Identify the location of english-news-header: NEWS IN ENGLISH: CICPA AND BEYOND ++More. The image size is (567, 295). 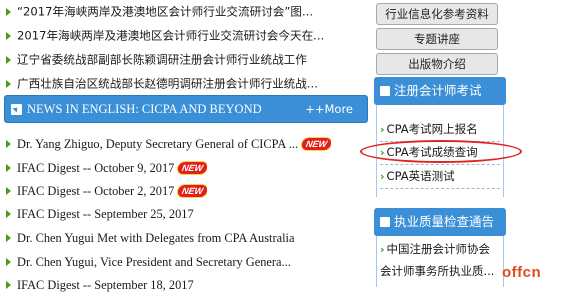
(186, 109).